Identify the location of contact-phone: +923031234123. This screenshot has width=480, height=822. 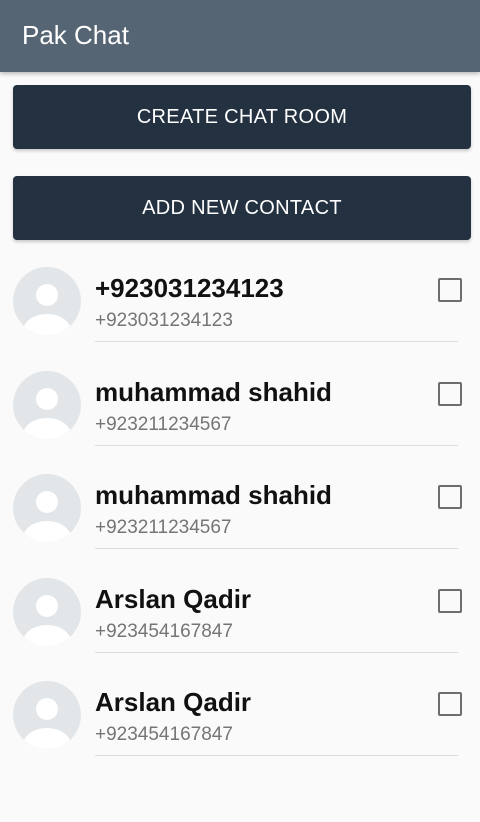
(164, 320).